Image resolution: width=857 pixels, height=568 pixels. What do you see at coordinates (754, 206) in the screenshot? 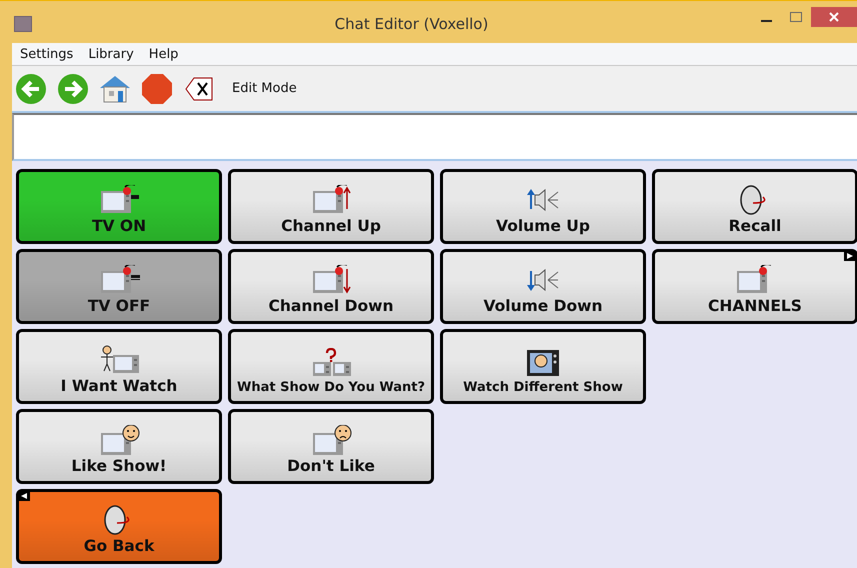
I see `symbol-button: Recall` at bounding box center [754, 206].